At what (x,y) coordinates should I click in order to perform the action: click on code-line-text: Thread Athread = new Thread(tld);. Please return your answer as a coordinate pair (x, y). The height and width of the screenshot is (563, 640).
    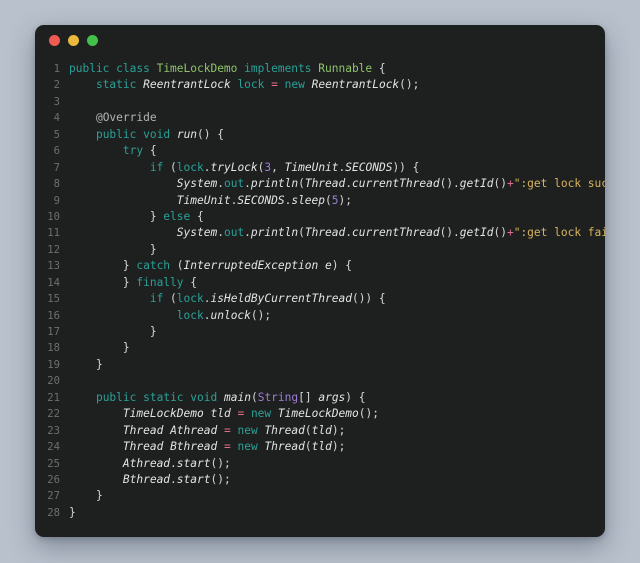
    Looking at the image, I should click on (234, 430).